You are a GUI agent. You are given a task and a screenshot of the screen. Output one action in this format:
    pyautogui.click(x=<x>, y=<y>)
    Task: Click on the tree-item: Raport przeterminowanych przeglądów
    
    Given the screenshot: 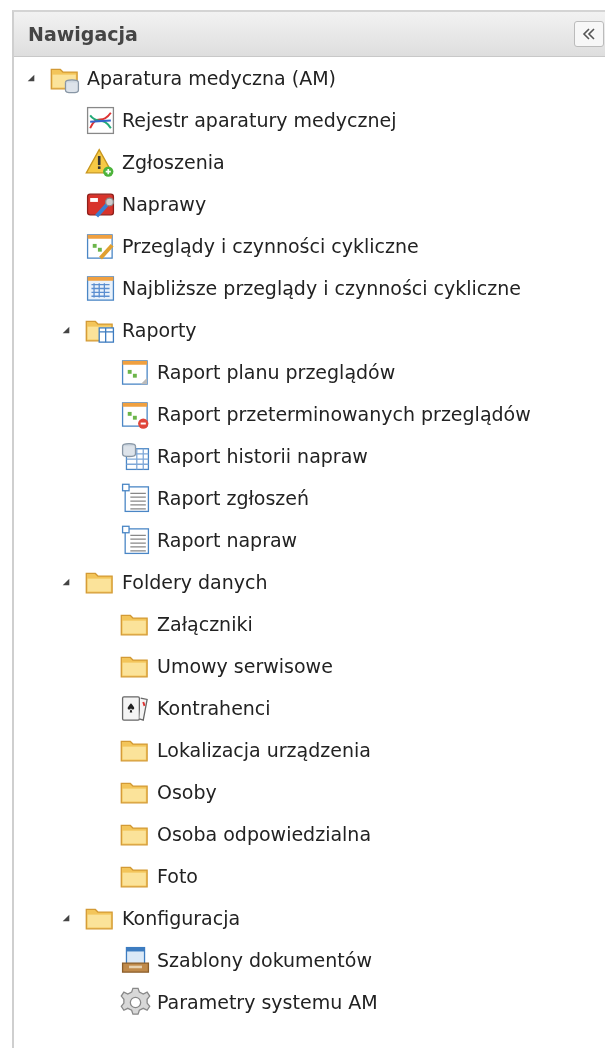 What is the action you would take?
    pyautogui.click(x=344, y=414)
    